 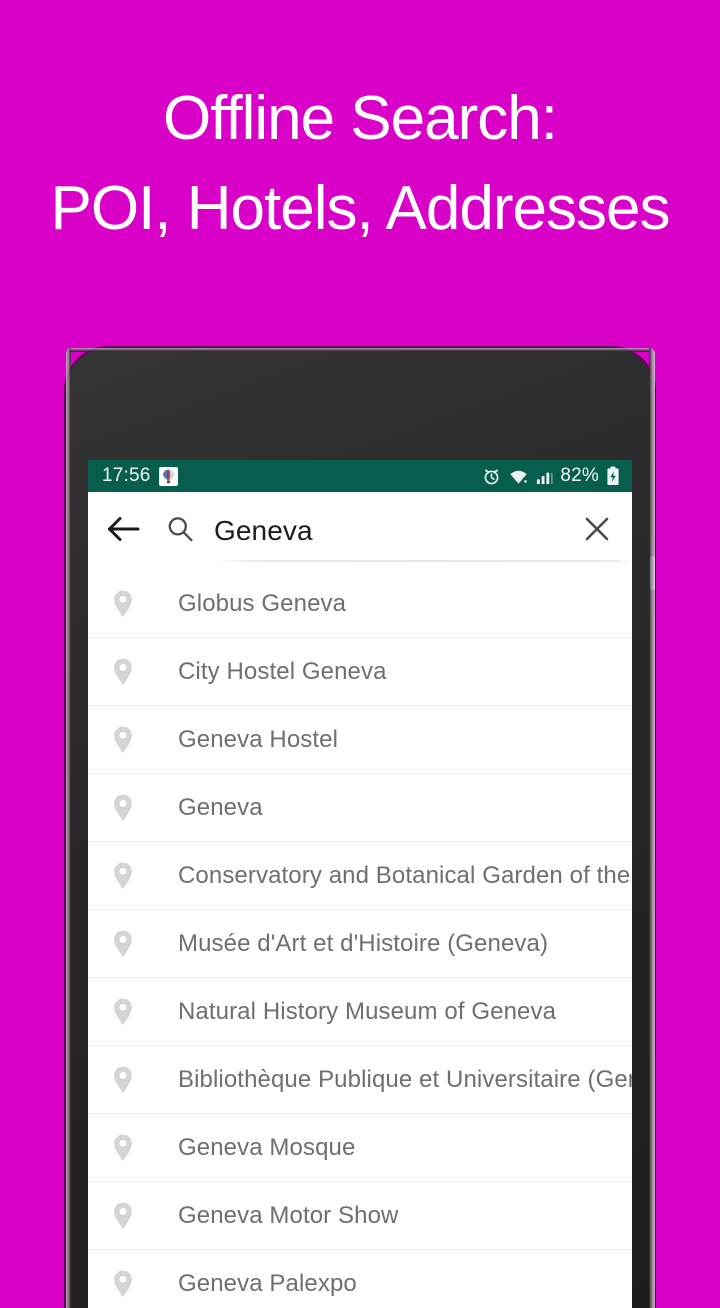 I want to click on list-item-label: Geneva, so click(x=220, y=807).